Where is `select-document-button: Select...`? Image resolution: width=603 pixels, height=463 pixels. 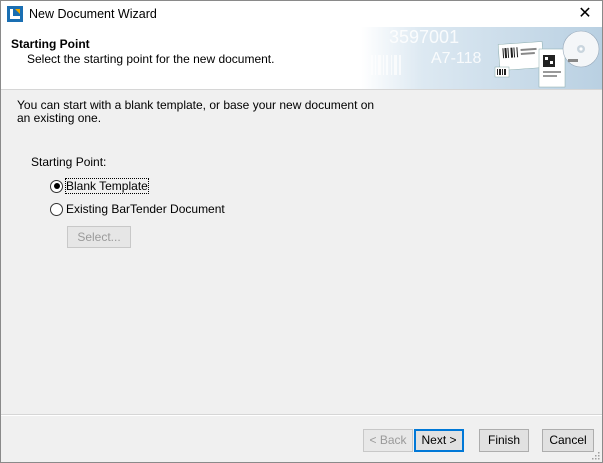
select-document-button: Select... is located at coordinates (99, 237).